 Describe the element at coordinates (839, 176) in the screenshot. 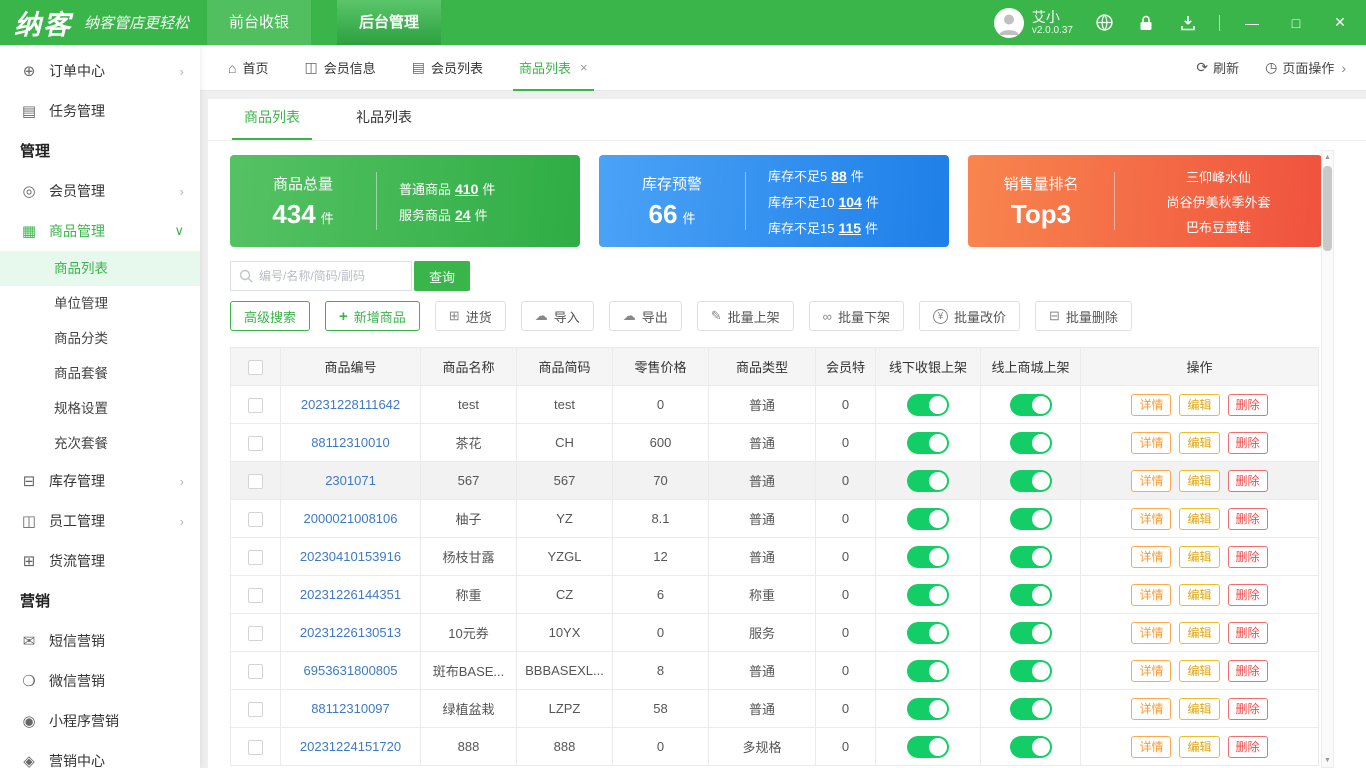

I see `stat-line-value-link: 88` at that location.